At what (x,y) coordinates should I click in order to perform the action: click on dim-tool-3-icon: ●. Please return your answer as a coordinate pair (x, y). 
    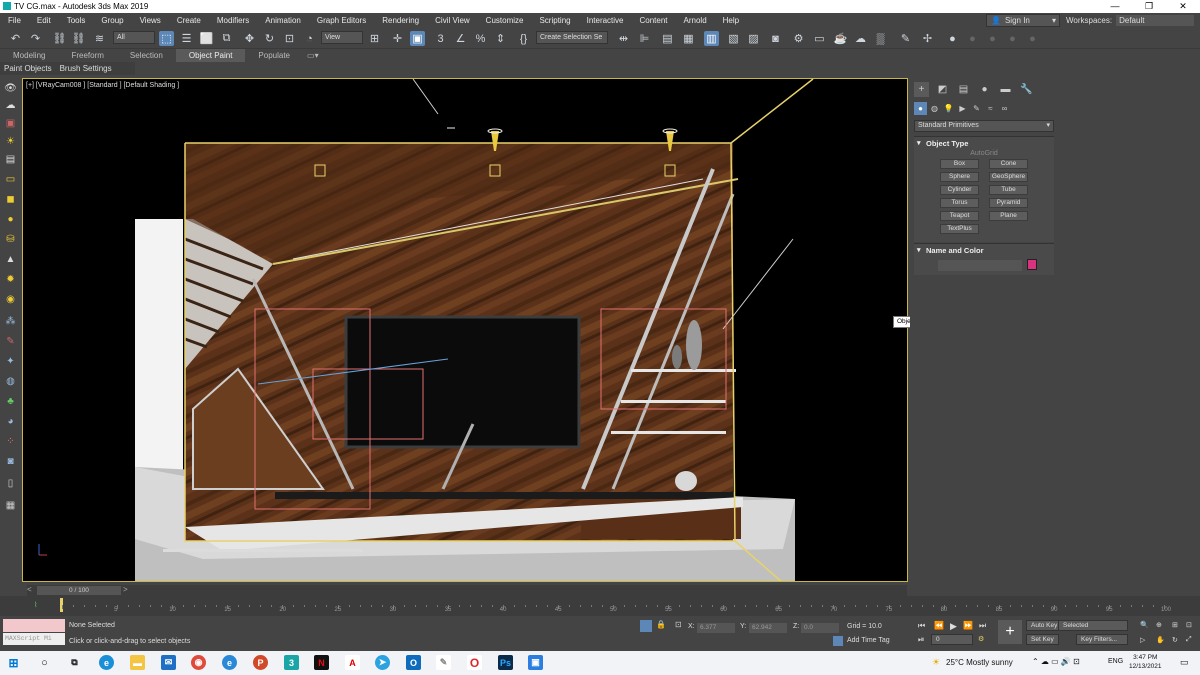
    Looking at the image, I should click on (992, 38).